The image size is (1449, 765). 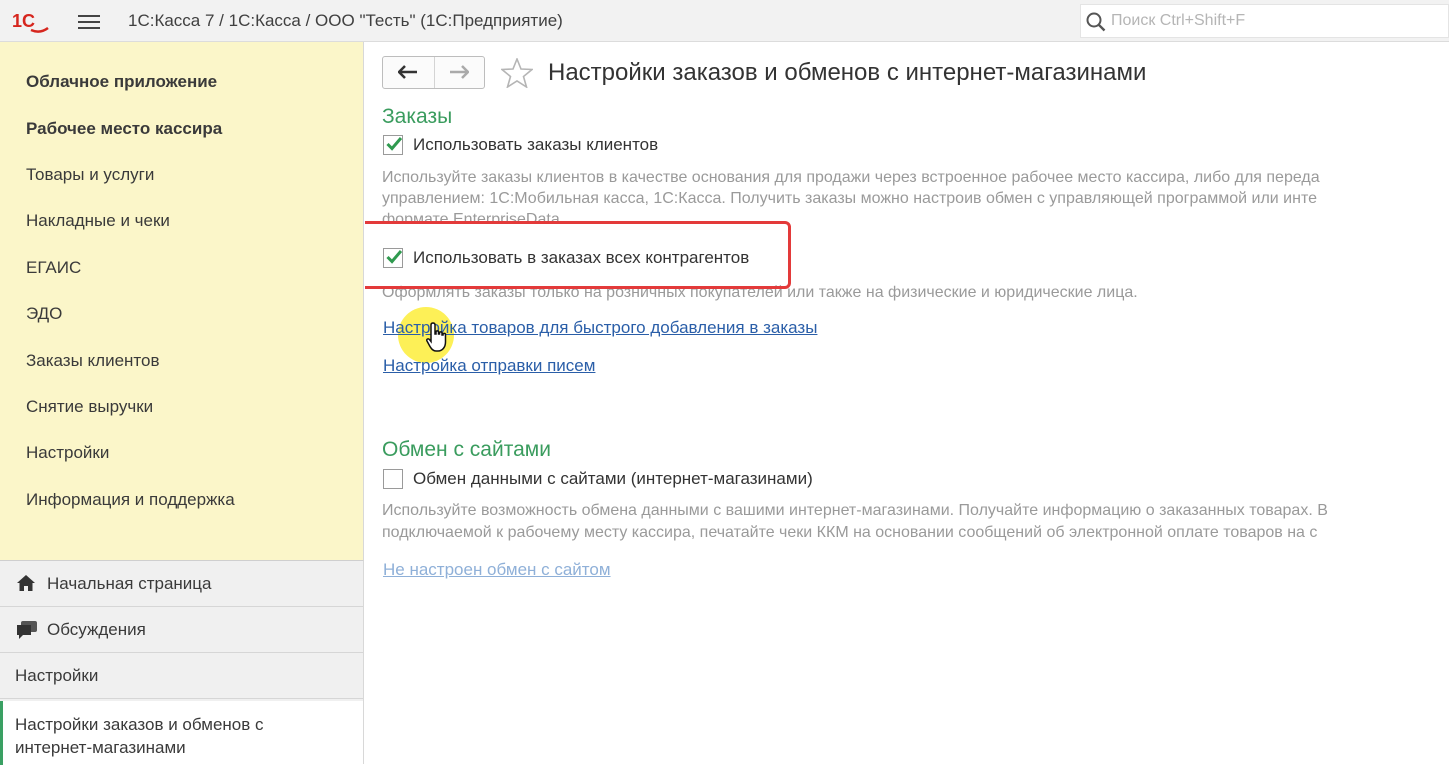 What do you see at coordinates (473, 216) in the screenshot?
I see `use-orders-description-line3: формате EnterpriseData.` at bounding box center [473, 216].